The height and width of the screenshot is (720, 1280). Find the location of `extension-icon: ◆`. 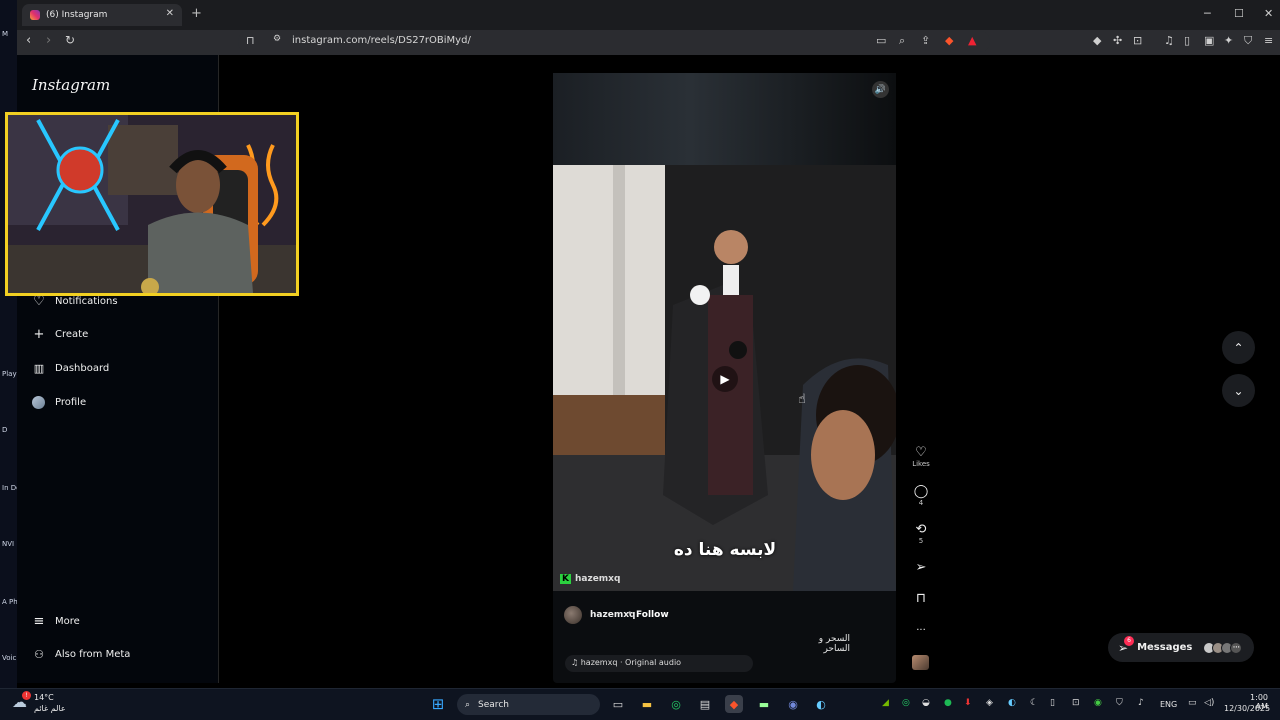

extension-icon: ◆ is located at coordinates (1097, 40).